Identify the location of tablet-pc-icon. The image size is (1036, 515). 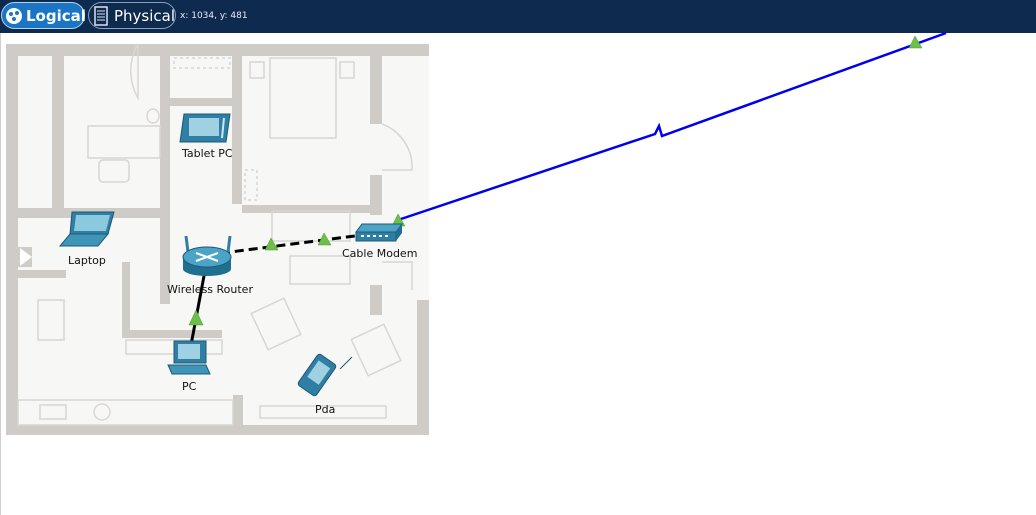
(205, 128).